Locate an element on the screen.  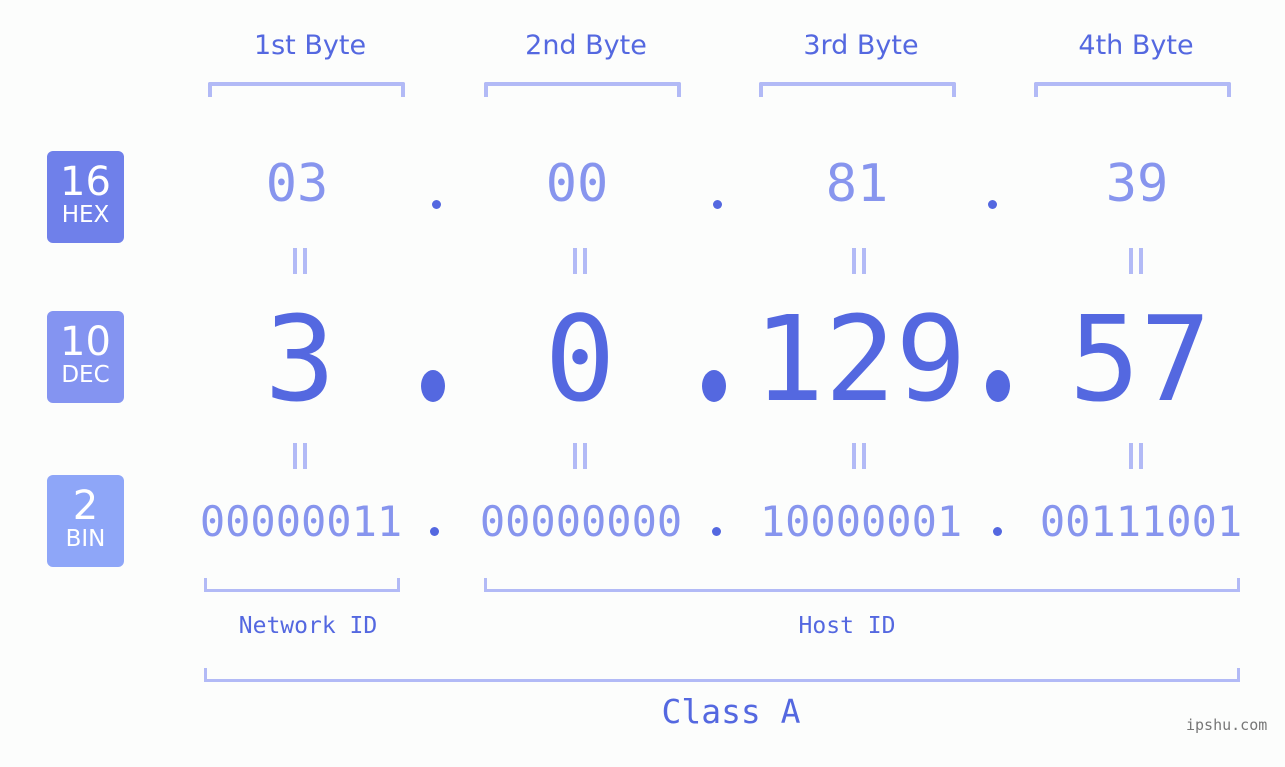
class-label: Class A is located at coordinates (731, 711).